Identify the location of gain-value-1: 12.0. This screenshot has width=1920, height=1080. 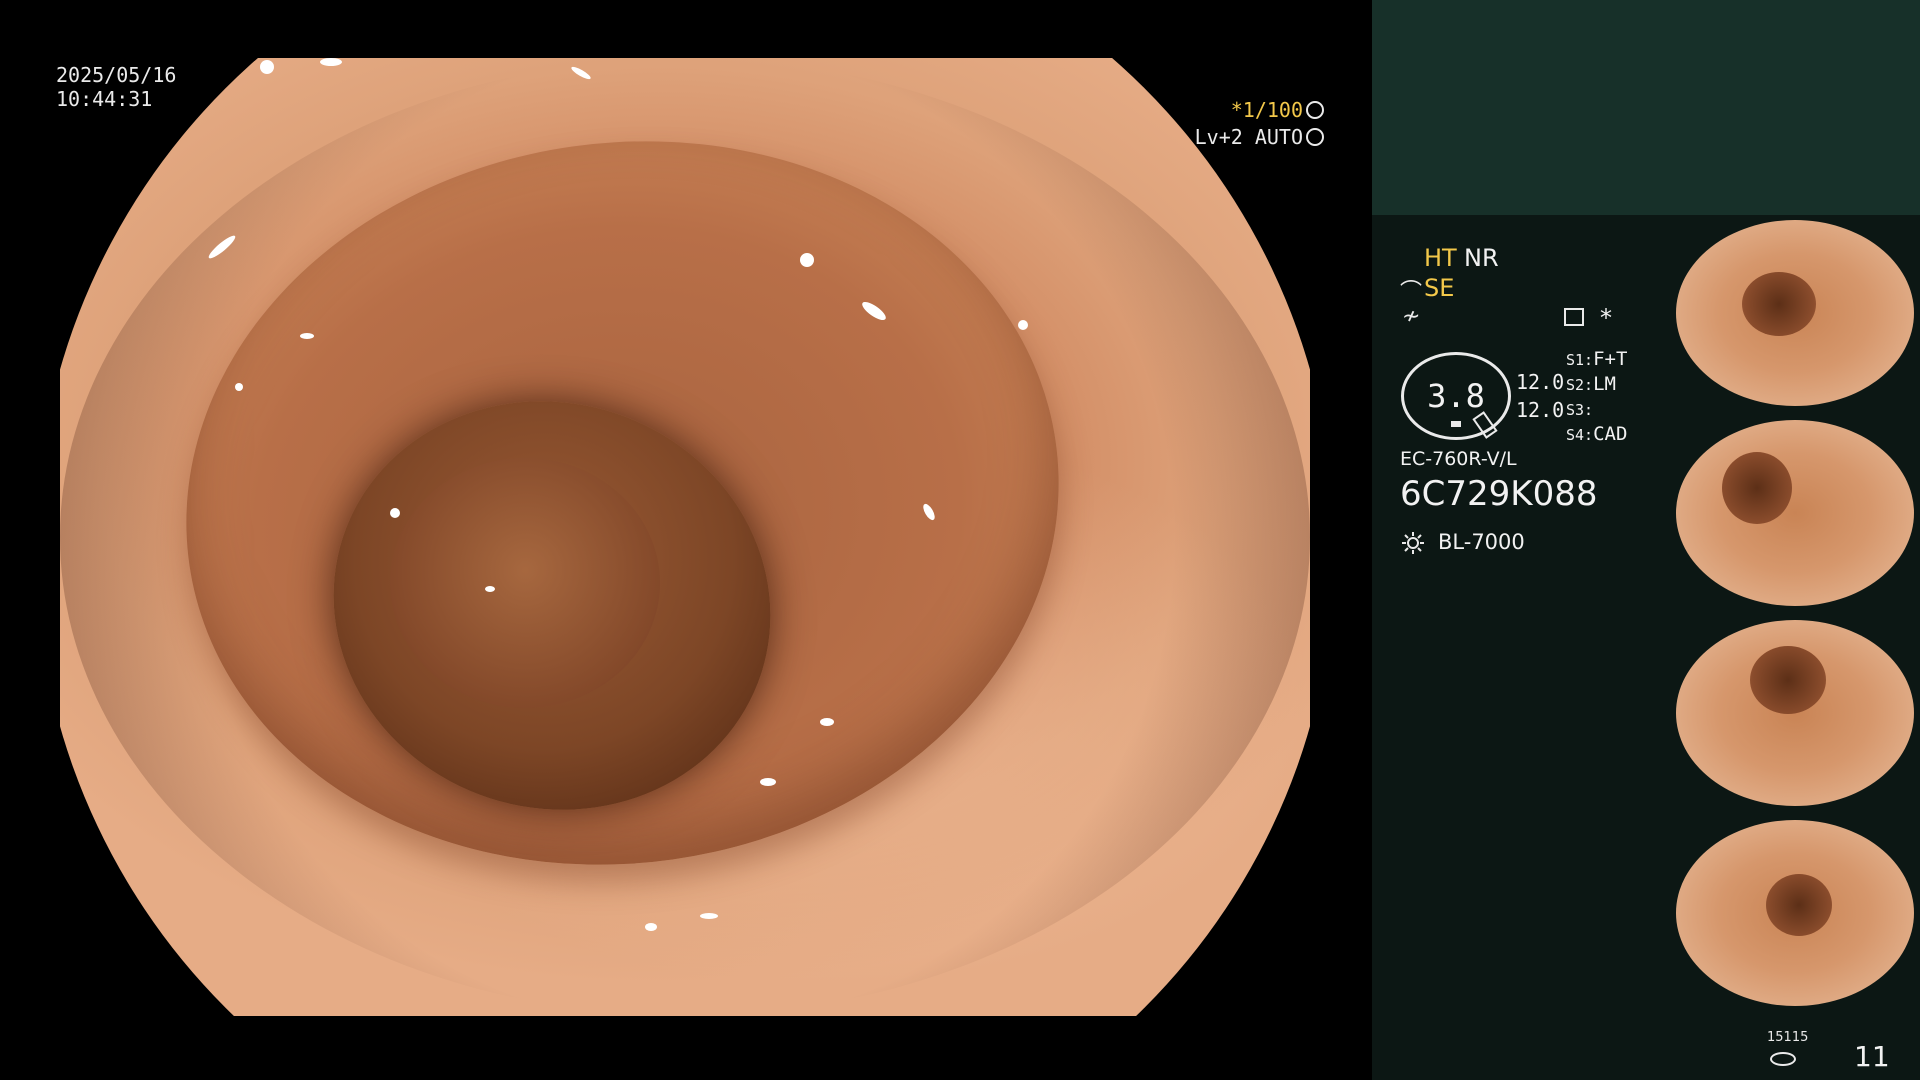
(1540, 382).